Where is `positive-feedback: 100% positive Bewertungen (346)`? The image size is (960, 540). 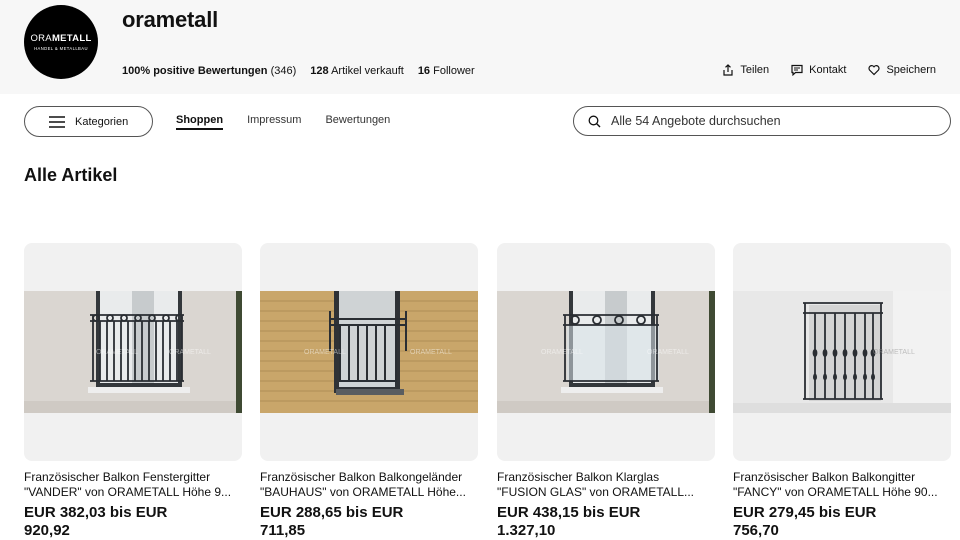 positive-feedback: 100% positive Bewertungen (346) is located at coordinates (209, 71).